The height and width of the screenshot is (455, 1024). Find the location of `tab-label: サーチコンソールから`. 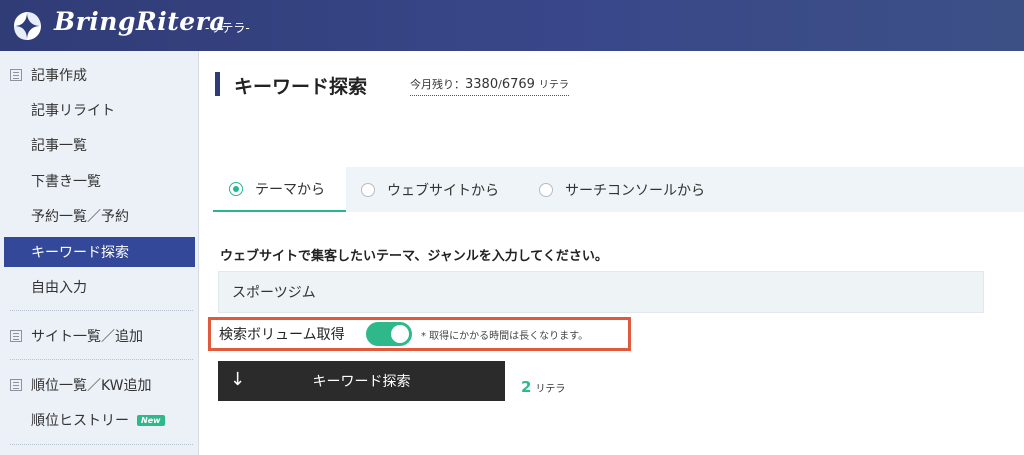

tab-label: サーチコンソールから is located at coordinates (635, 190).